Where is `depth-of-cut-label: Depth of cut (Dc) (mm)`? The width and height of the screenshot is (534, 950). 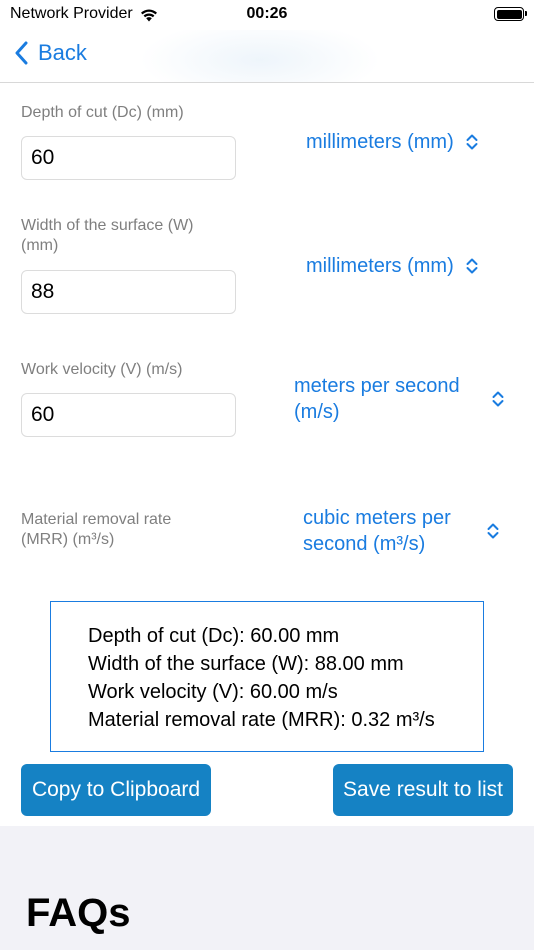
depth-of-cut-label: Depth of cut (Dc) (mm) is located at coordinates (102, 112).